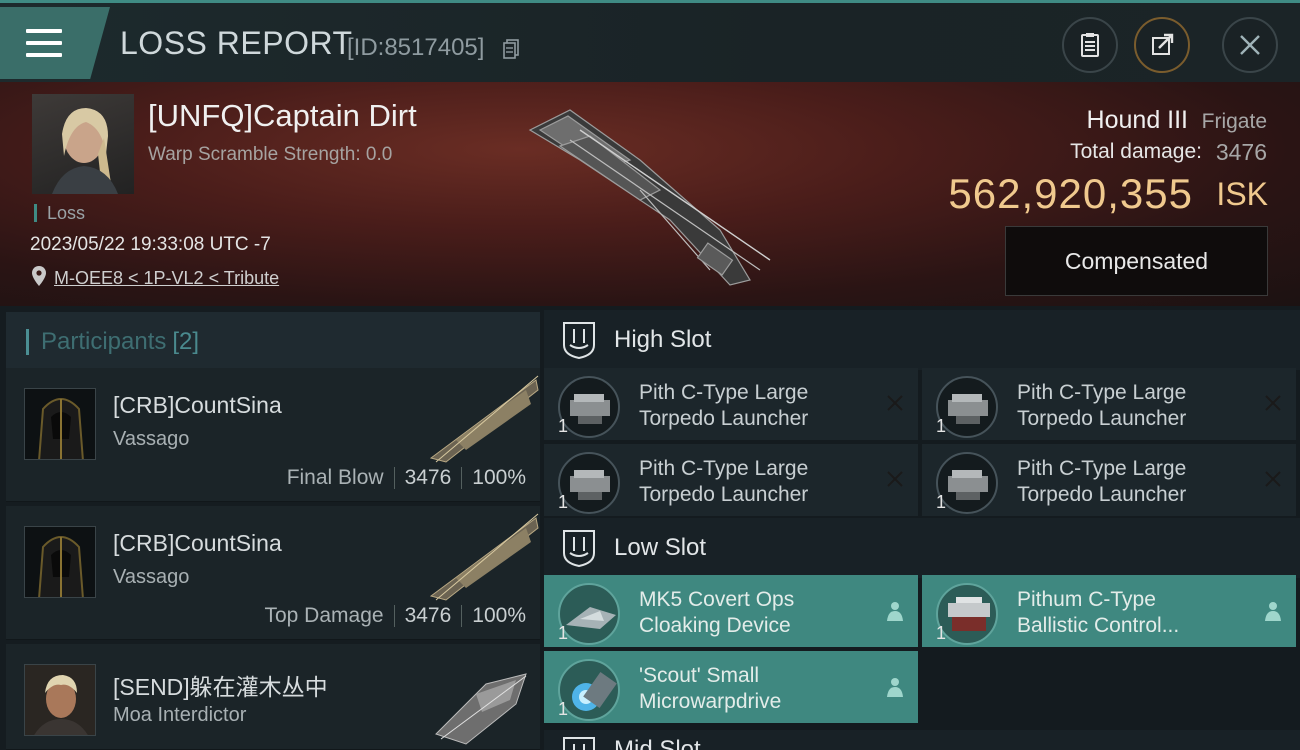 The width and height of the screenshot is (1300, 750). Describe the element at coordinates (324, 615) in the screenshot. I see `participant-role: Top Damage` at that location.